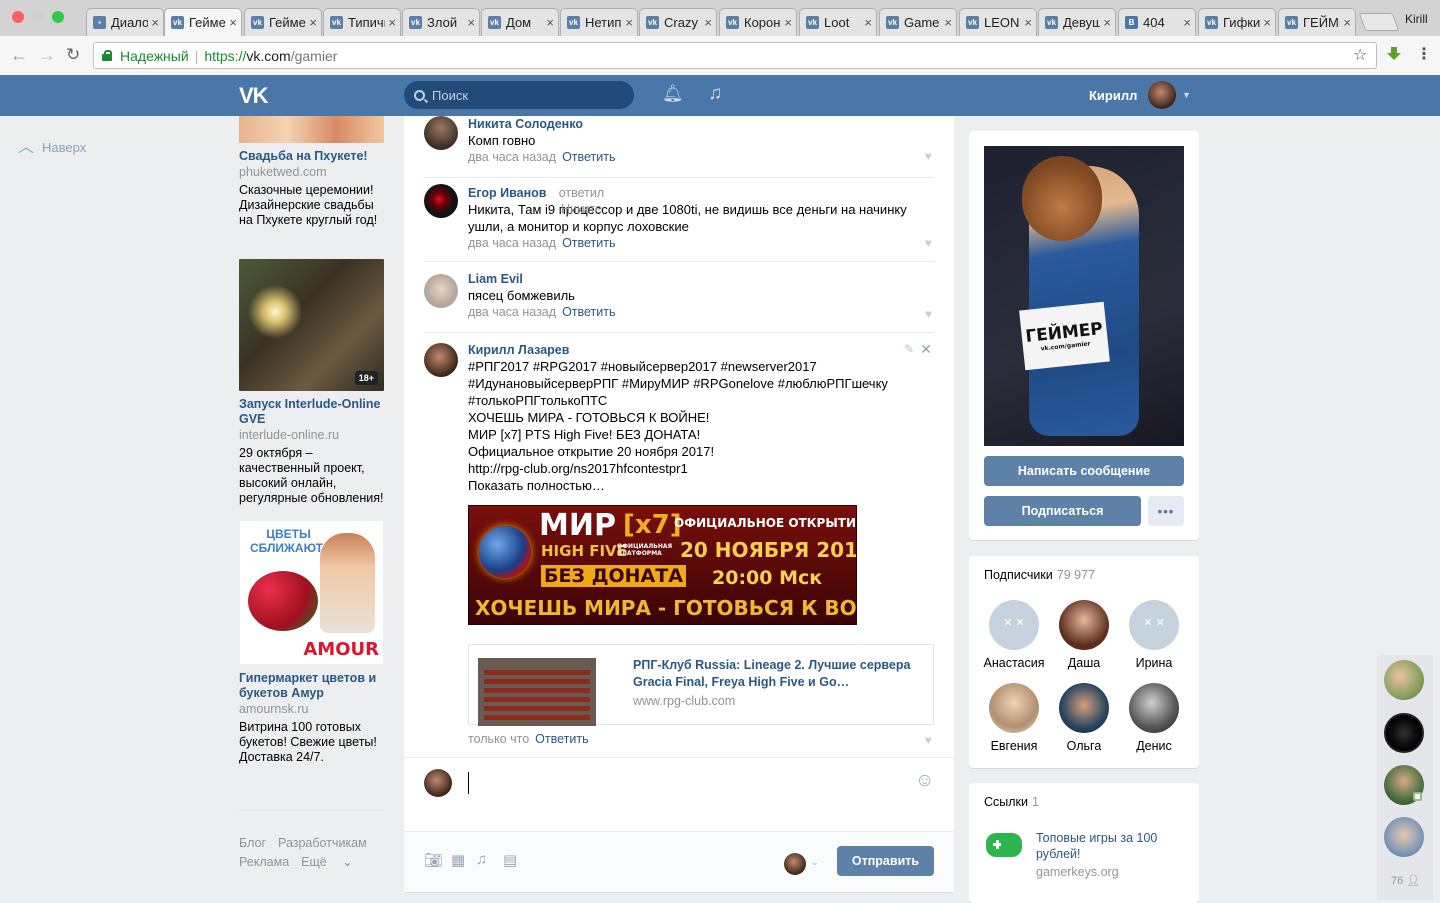 The image size is (1440, 903). What do you see at coordinates (254, 96) in the screenshot?
I see `vk-logo: VK` at bounding box center [254, 96].